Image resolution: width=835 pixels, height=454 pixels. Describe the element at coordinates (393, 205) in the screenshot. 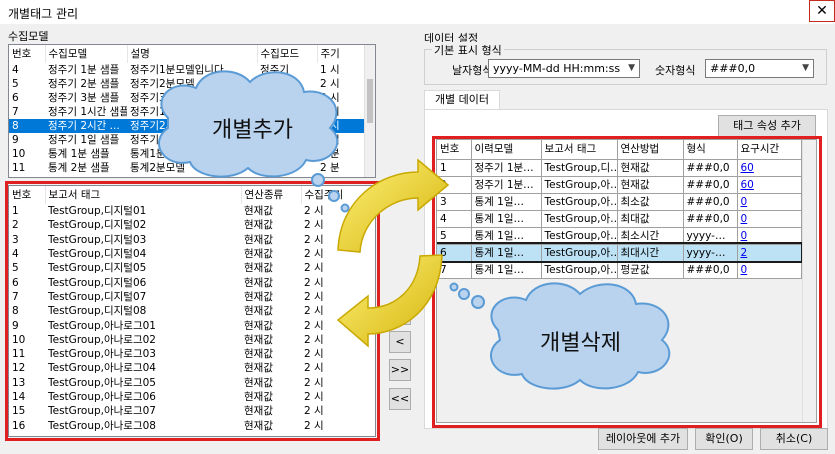

I see `arrow-right-icon` at that location.